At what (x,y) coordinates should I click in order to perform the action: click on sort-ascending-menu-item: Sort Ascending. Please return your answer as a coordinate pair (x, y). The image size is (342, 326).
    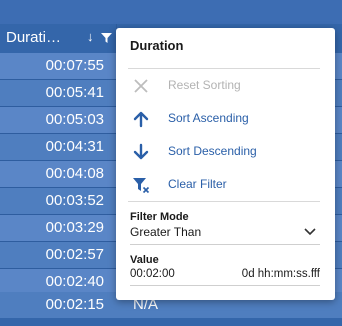
    Looking at the image, I should click on (224, 119).